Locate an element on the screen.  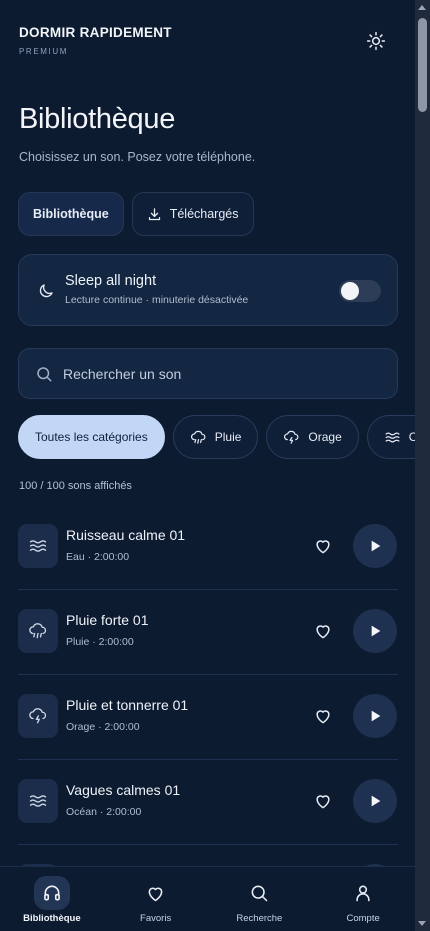
scrollbar-thumb is located at coordinates (422, 65).